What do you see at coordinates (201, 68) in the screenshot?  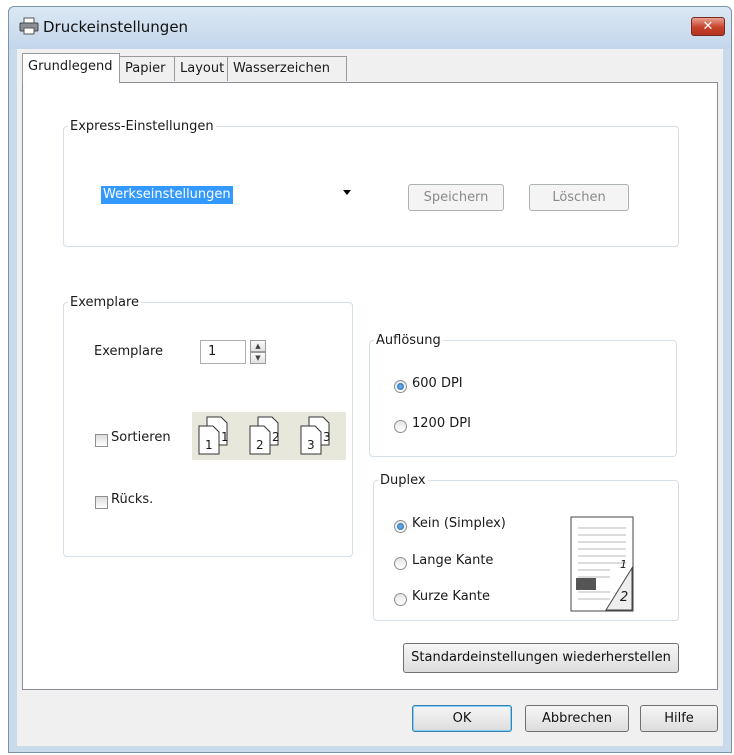 I see `tab-layout: Layout` at bounding box center [201, 68].